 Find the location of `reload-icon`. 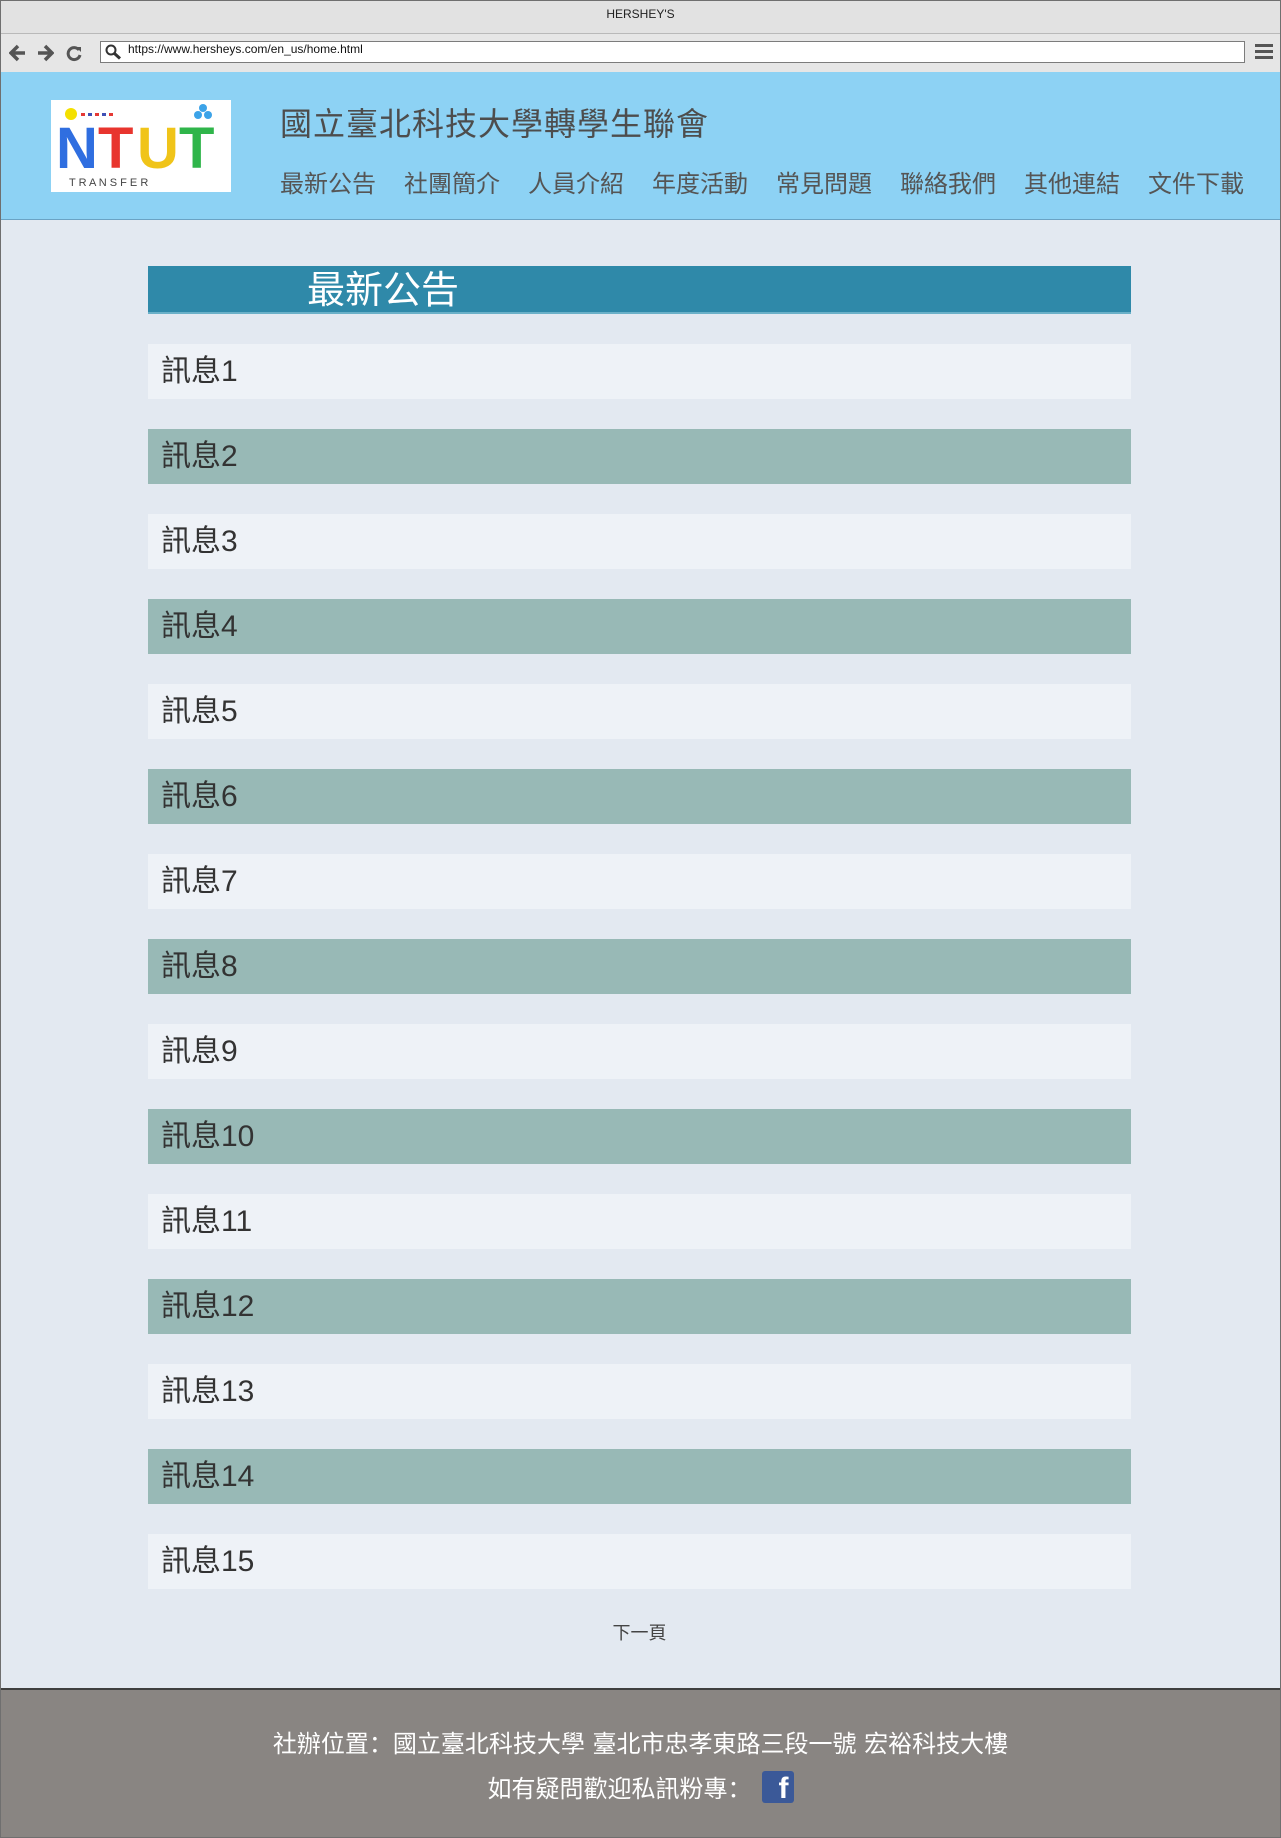

reload-icon is located at coordinates (75, 53).